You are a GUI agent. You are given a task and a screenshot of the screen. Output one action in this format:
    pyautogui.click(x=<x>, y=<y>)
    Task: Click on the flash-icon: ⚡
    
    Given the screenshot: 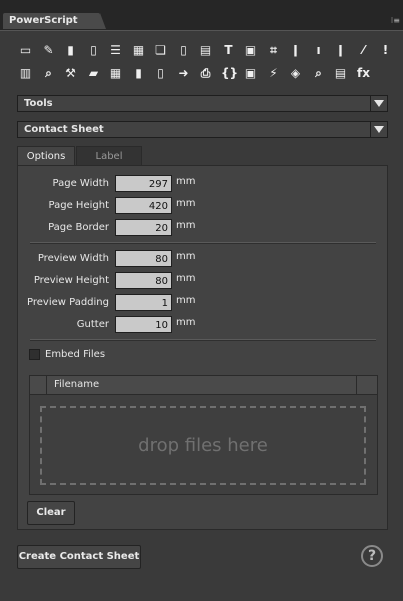 What is the action you would take?
    pyautogui.click(x=273, y=73)
    